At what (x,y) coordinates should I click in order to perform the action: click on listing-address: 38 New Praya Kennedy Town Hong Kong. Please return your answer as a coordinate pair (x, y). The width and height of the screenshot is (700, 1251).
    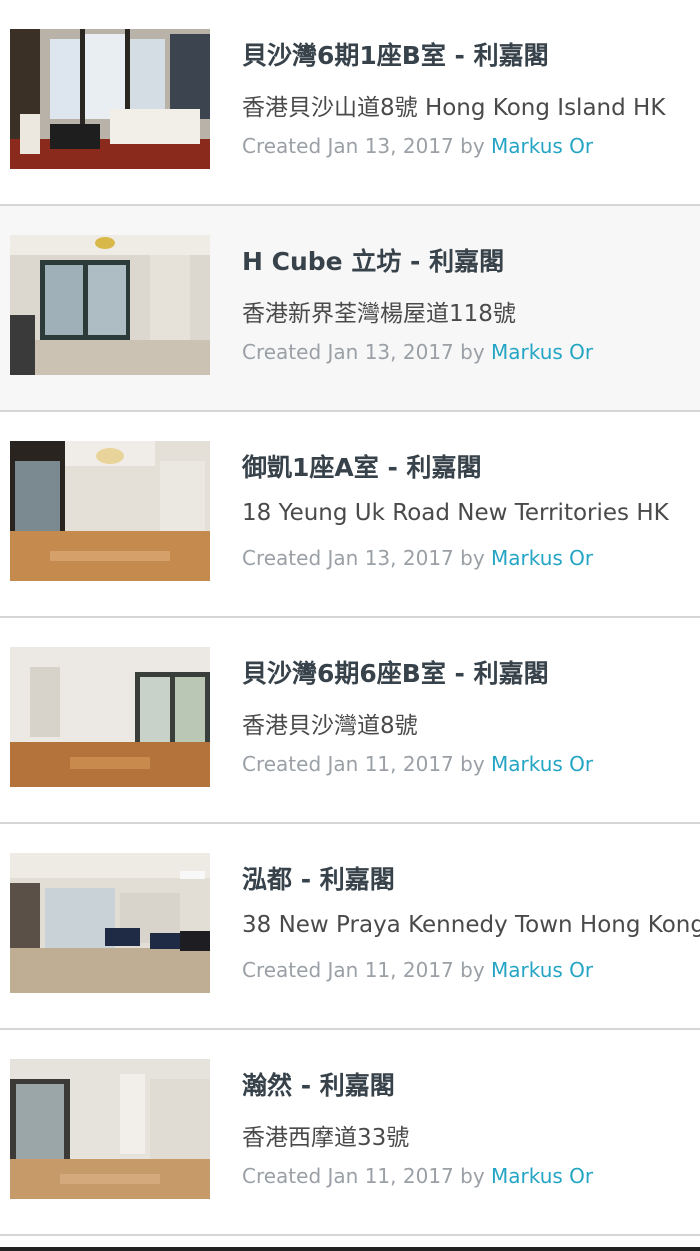
    Looking at the image, I should click on (471, 925).